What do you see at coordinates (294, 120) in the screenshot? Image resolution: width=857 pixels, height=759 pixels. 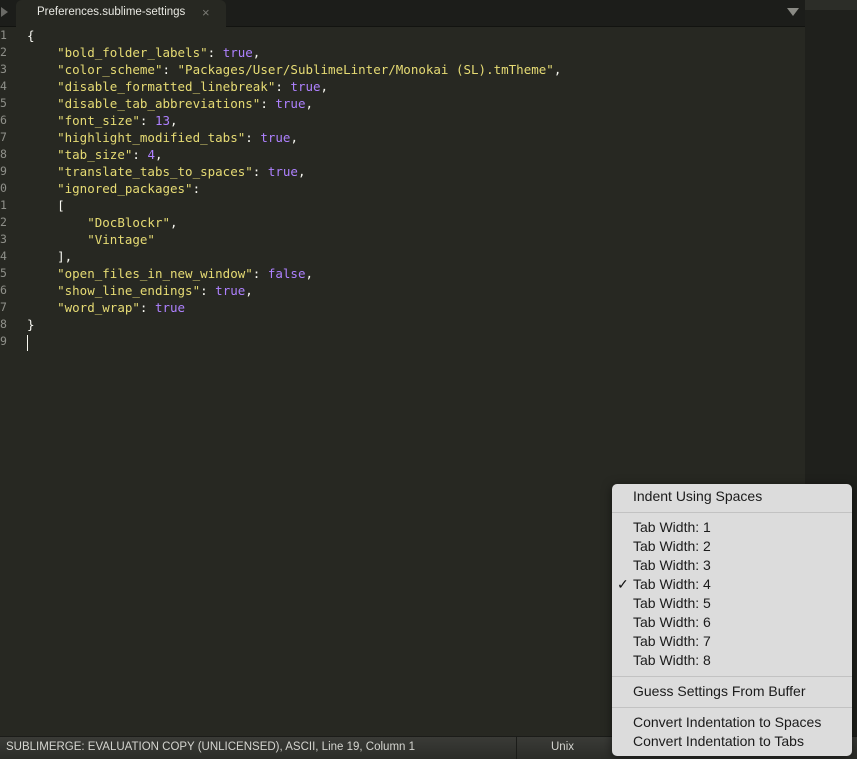 I see `code-line: "font_size": 13,` at bounding box center [294, 120].